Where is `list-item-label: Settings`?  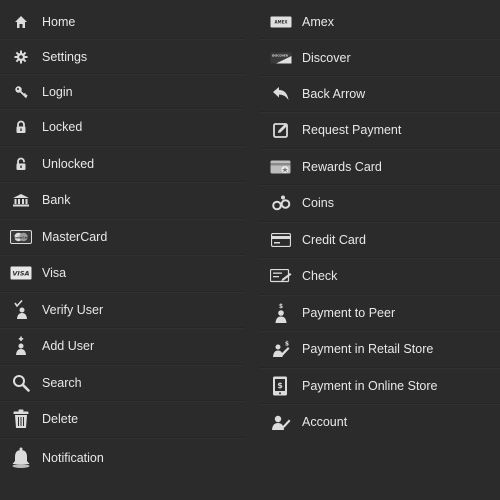
list-item-label: Settings is located at coordinates (65, 56).